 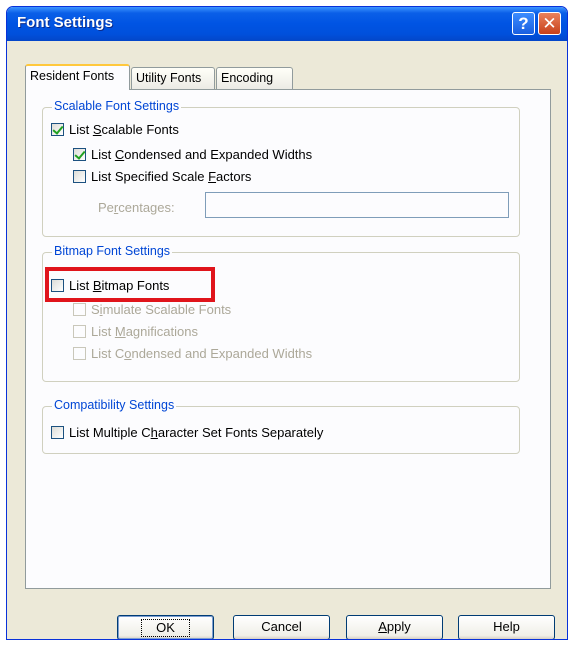 I want to click on title-bar: Font Settings ? ✕, so click(x=287, y=24).